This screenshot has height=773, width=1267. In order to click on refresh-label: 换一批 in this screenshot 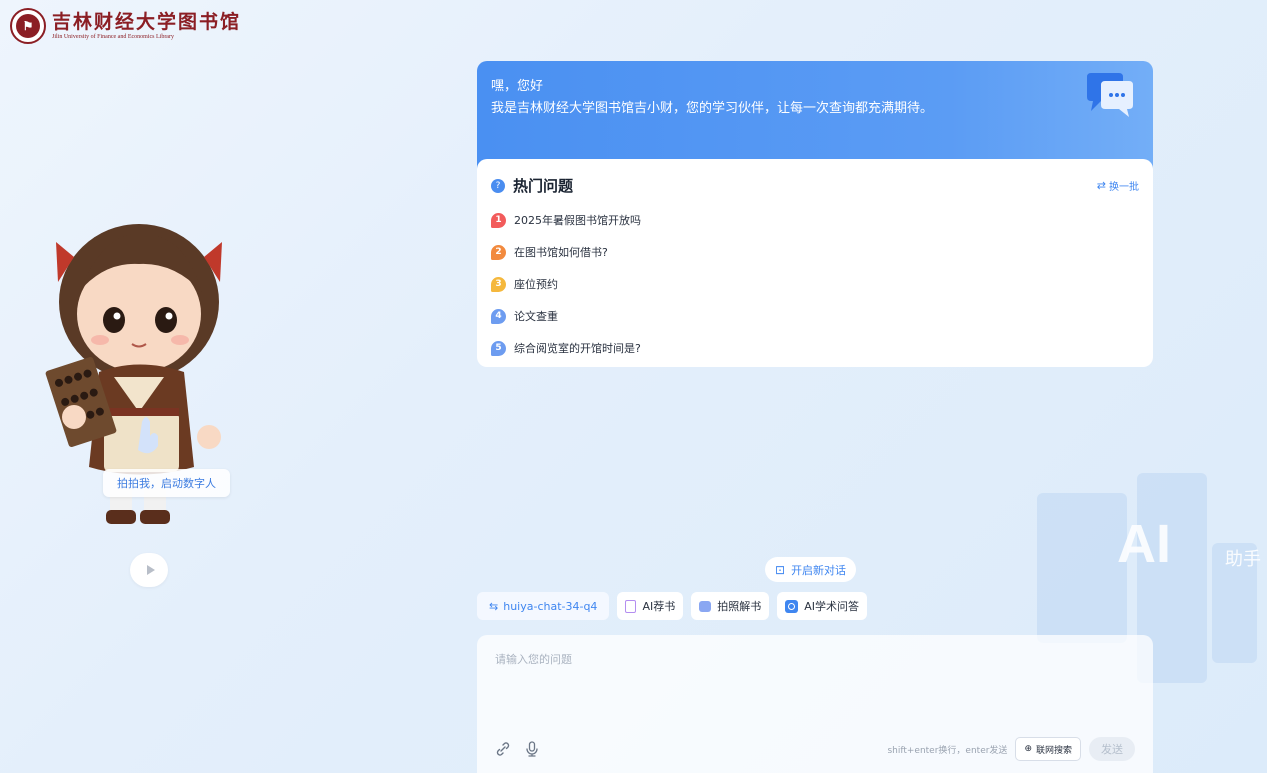, I will do `click(1124, 187)`.